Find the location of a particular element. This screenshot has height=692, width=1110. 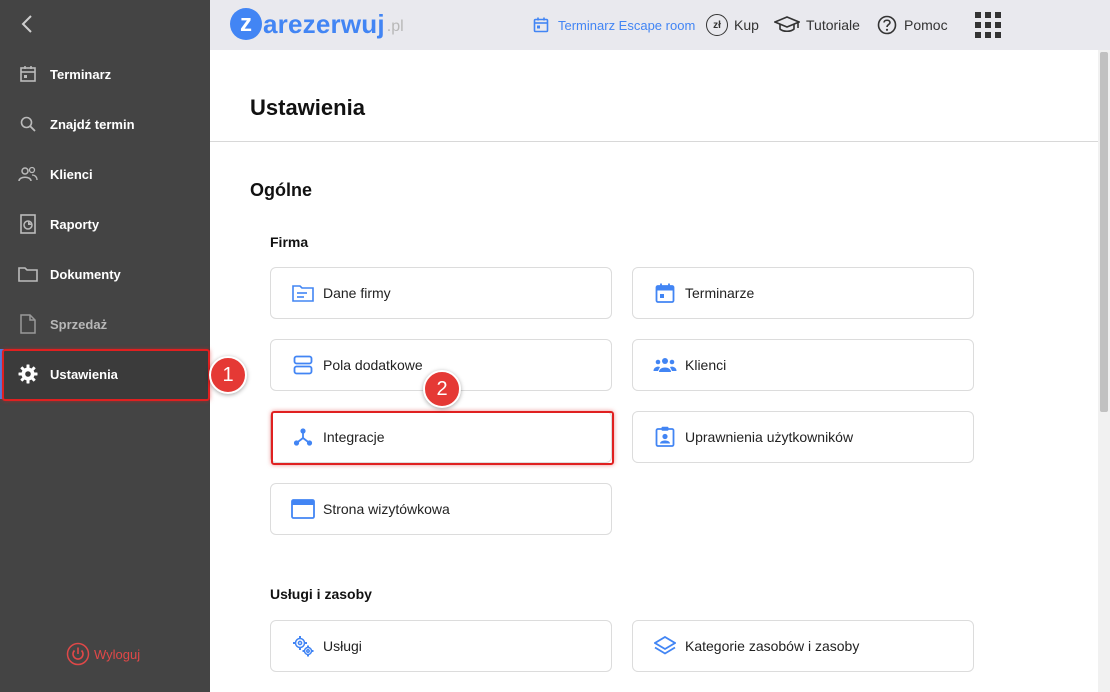

sidebar-item-label: Sprzedaż is located at coordinates (79, 324).